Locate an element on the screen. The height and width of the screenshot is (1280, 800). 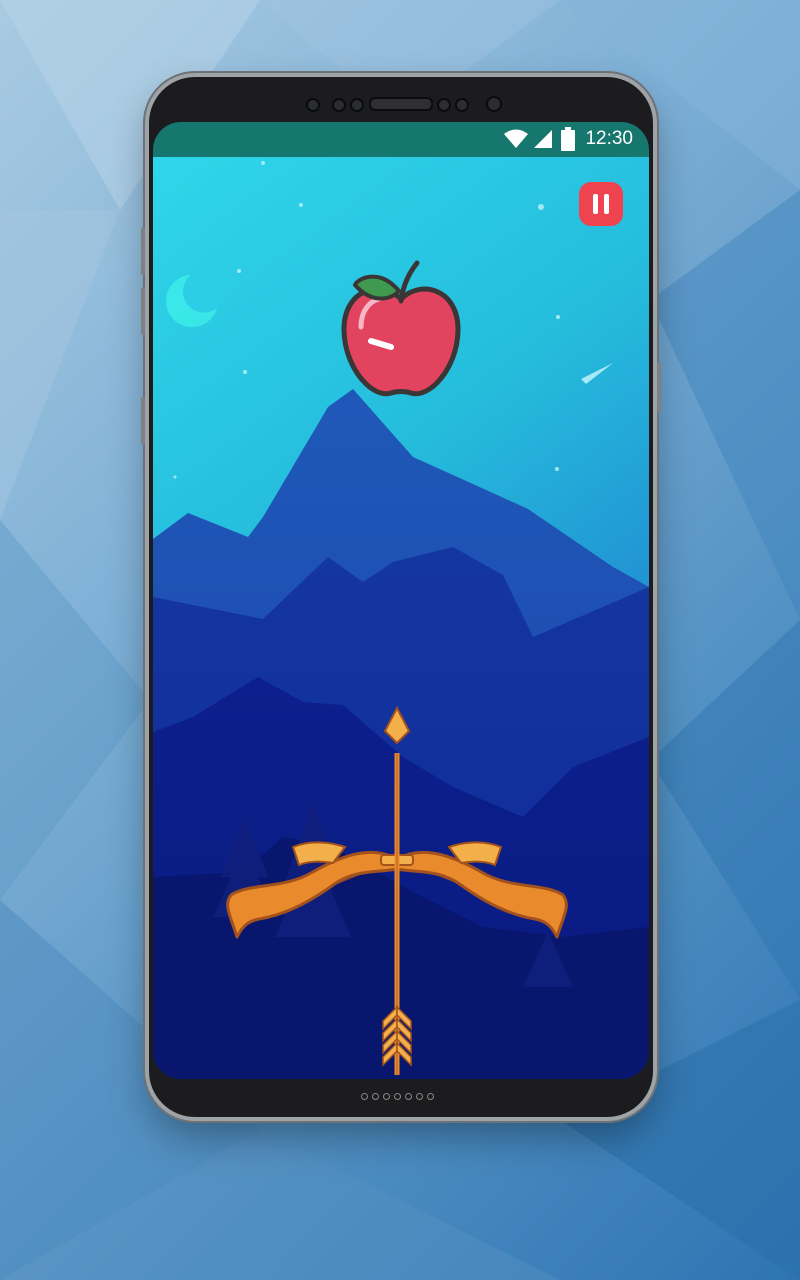
power-button is located at coordinates (659, 387).